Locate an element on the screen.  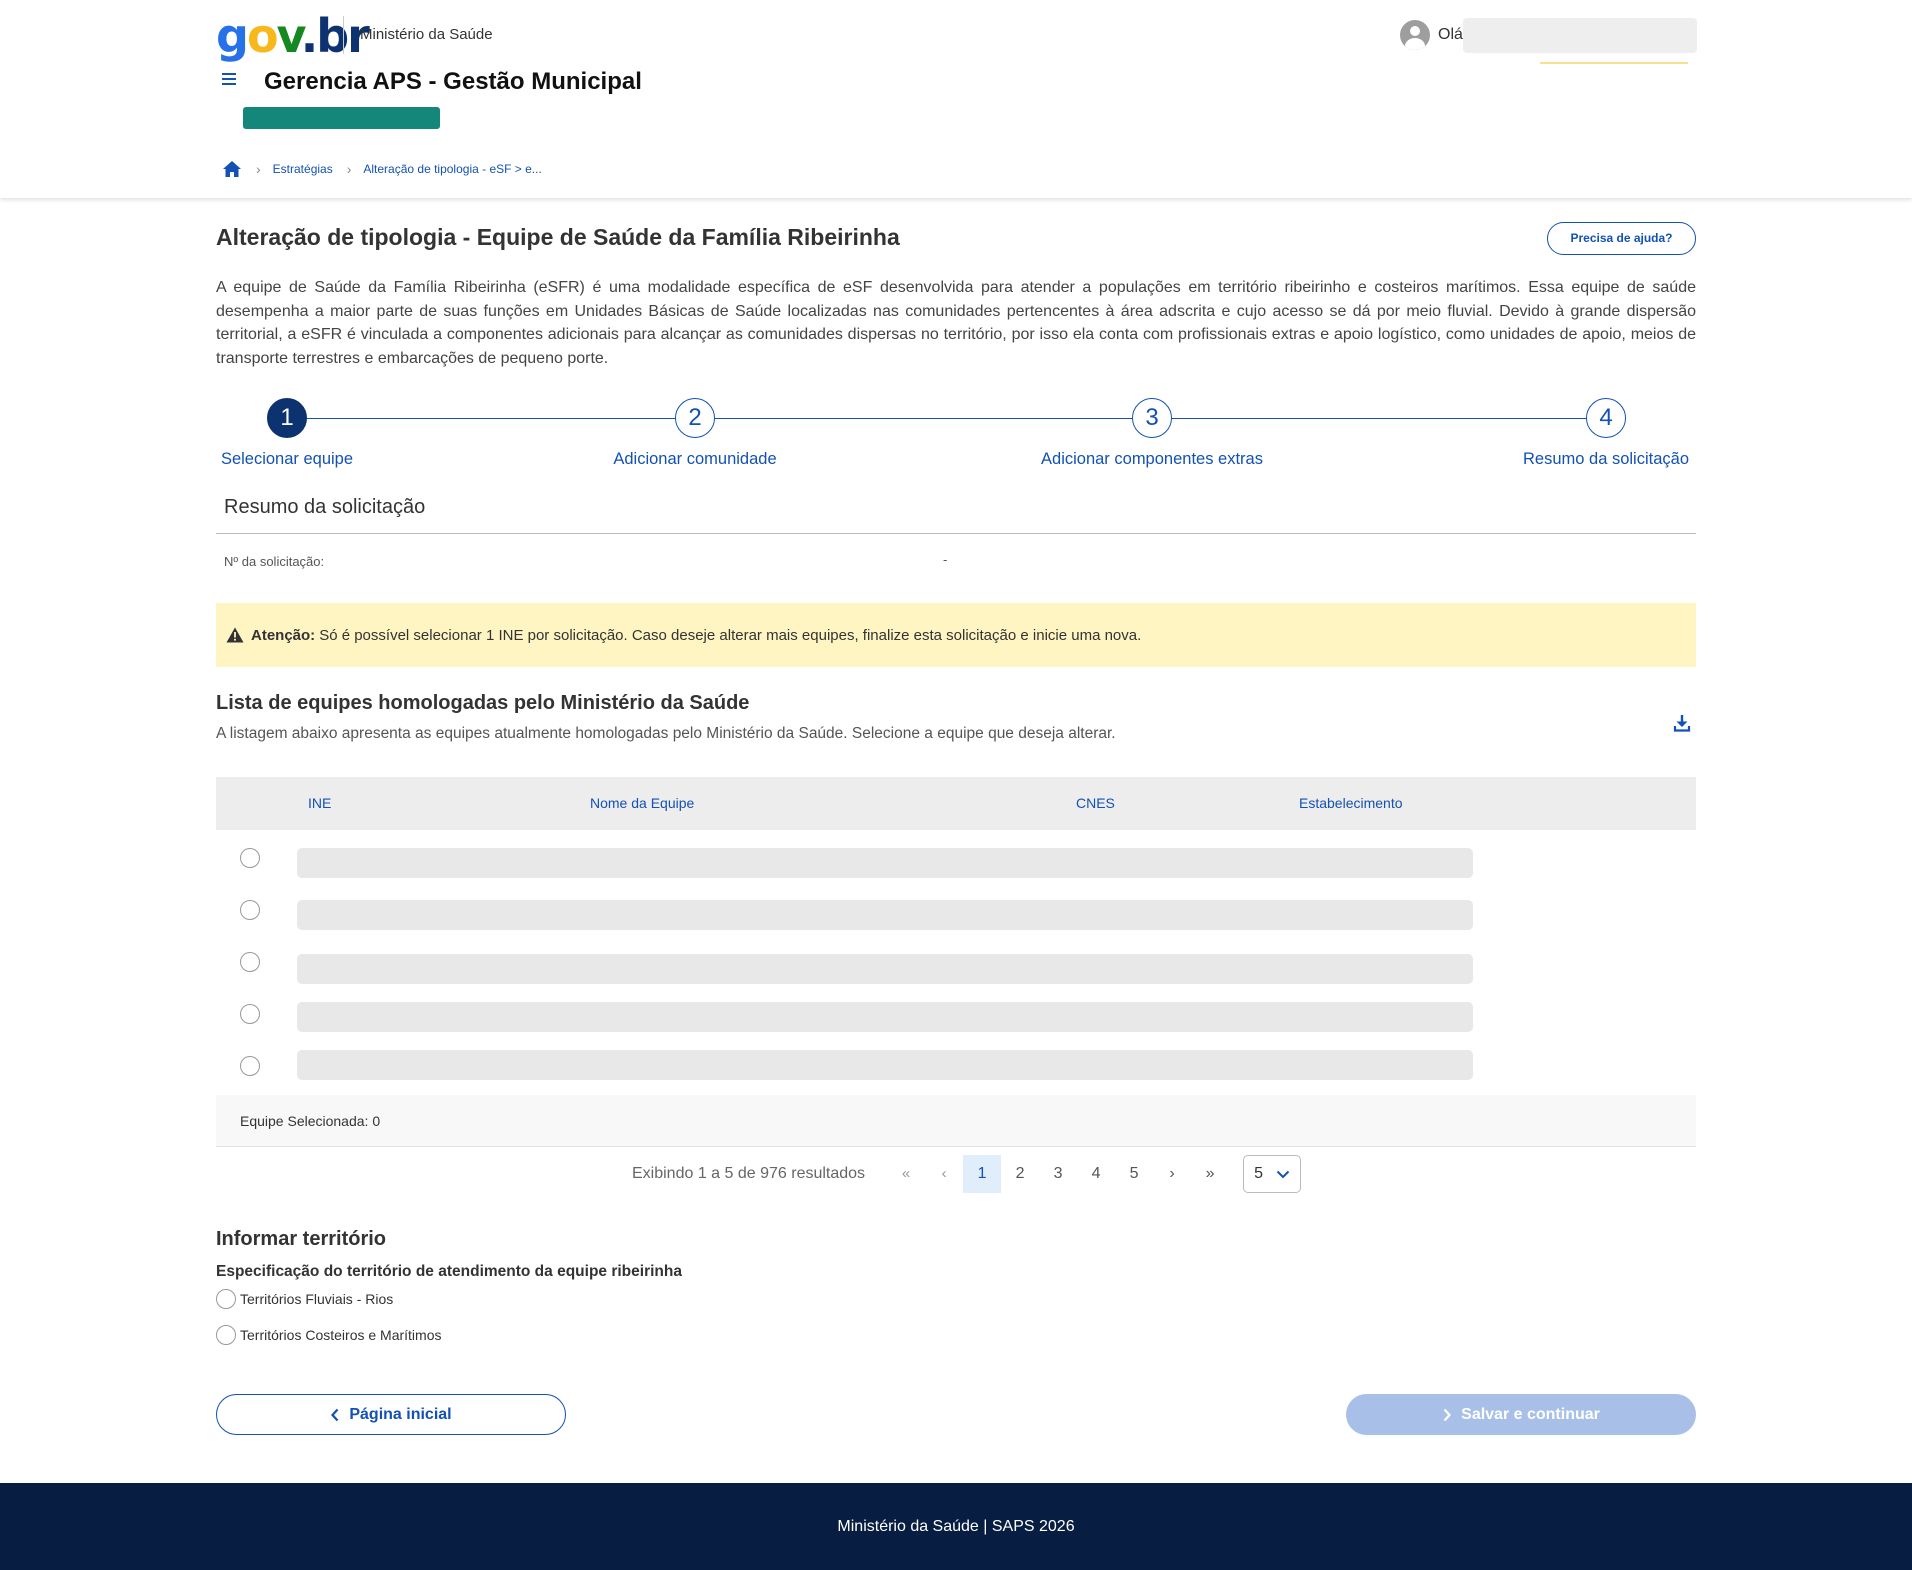
prev-page-icon: ‹ is located at coordinates (944, 1174).